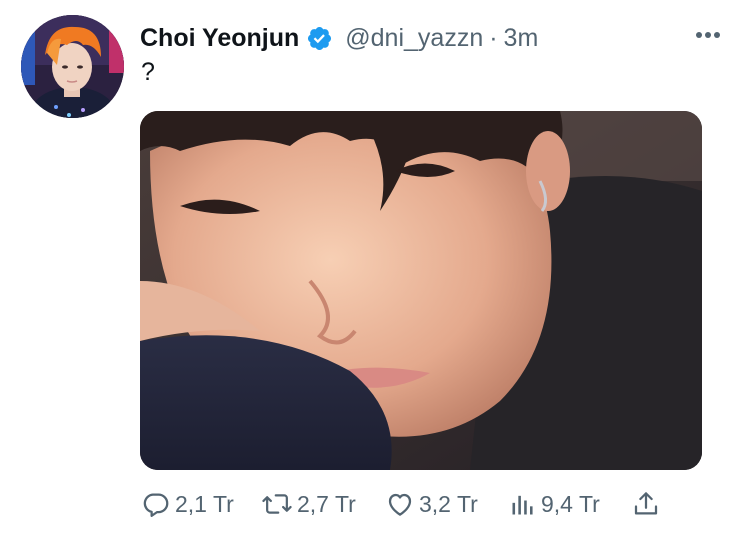 The width and height of the screenshot is (750, 533). What do you see at coordinates (339, 38) in the screenshot?
I see `tweet-header: Choi Yeonjun @dni_yazzn · 3m` at bounding box center [339, 38].